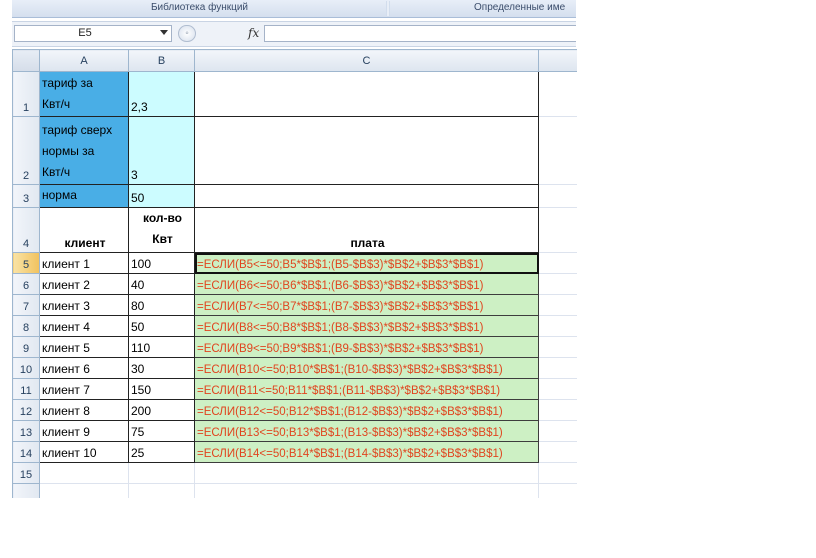 This screenshot has width=816, height=558. Describe the element at coordinates (84, 410) in the screenshot. I see `cell-a12: клиент 8` at that location.